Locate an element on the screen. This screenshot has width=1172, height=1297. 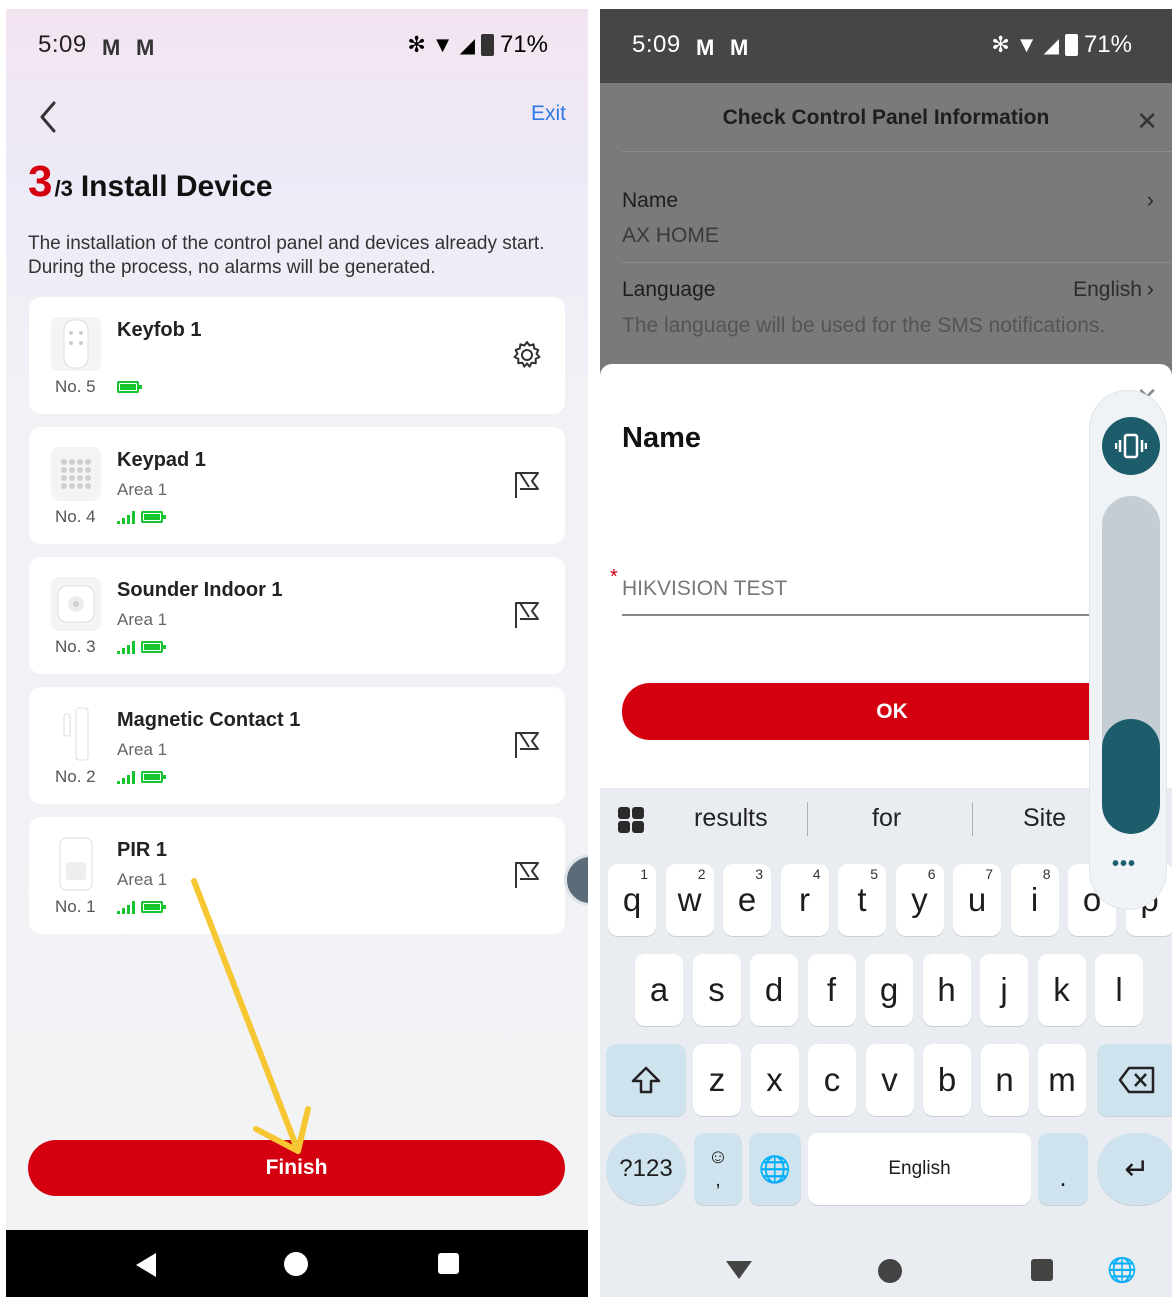
device-card-keyfob: No. 5 Keyfob 1 is located at coordinates (297, 355).